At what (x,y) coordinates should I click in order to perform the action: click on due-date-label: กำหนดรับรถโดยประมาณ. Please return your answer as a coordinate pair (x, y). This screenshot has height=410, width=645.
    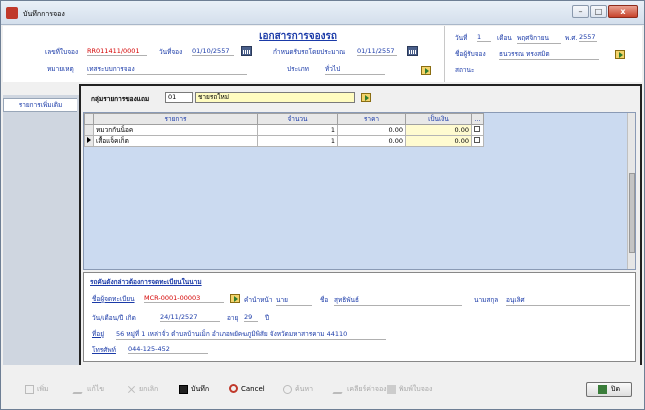
    Looking at the image, I should click on (309, 52).